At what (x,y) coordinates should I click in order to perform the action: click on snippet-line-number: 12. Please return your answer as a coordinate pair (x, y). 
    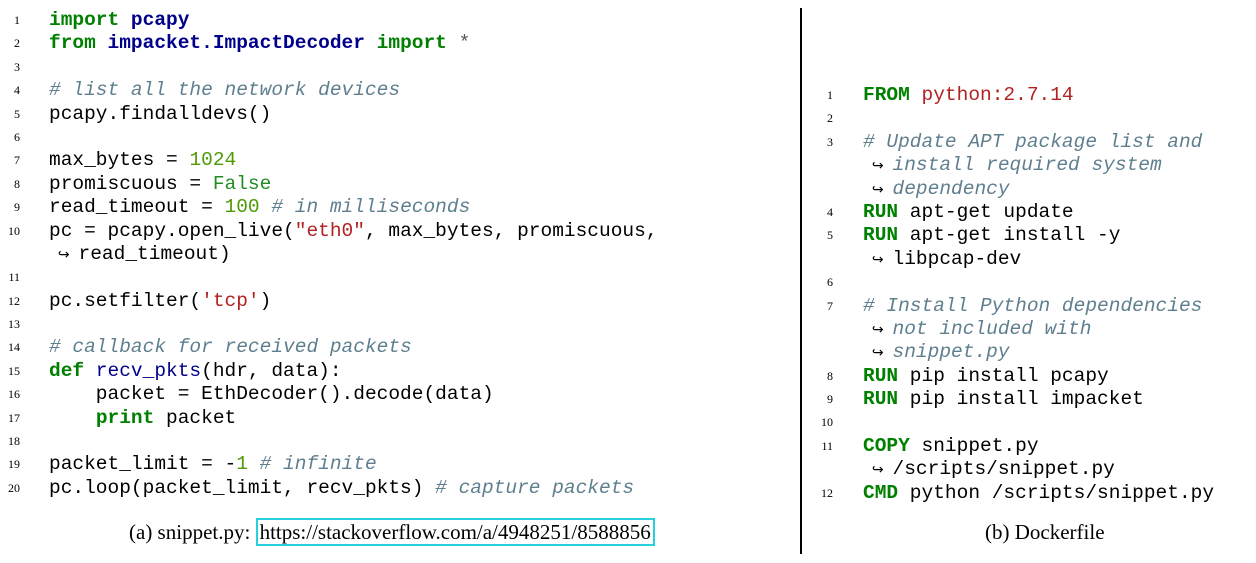
    Looking at the image, I should click on (14, 300).